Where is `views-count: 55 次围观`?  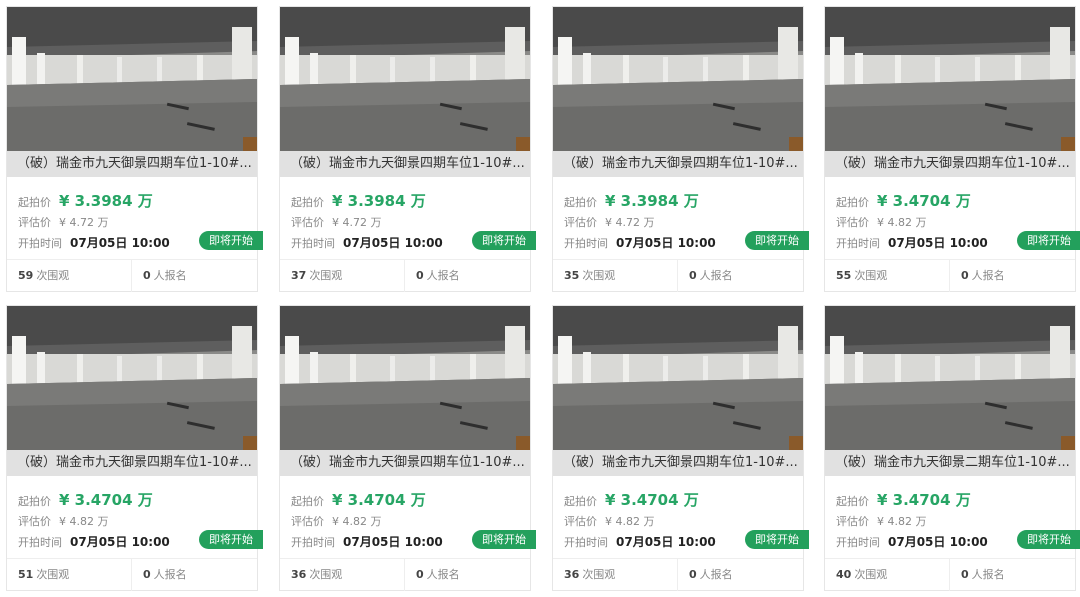
views-count: 55 次围观 is located at coordinates (862, 275).